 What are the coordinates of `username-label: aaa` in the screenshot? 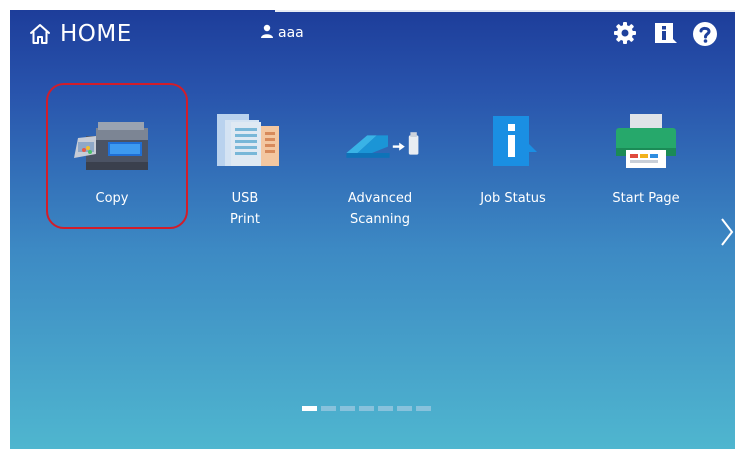 It's located at (291, 33).